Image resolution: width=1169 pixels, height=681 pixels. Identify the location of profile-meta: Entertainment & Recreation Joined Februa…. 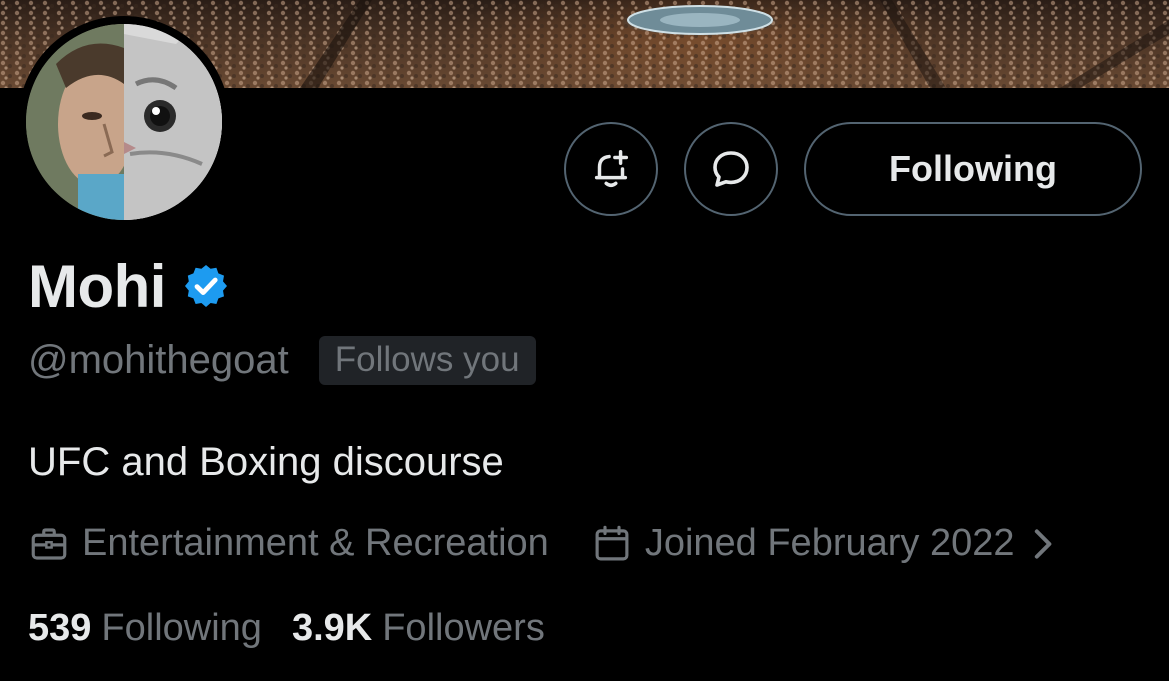
(547, 543).